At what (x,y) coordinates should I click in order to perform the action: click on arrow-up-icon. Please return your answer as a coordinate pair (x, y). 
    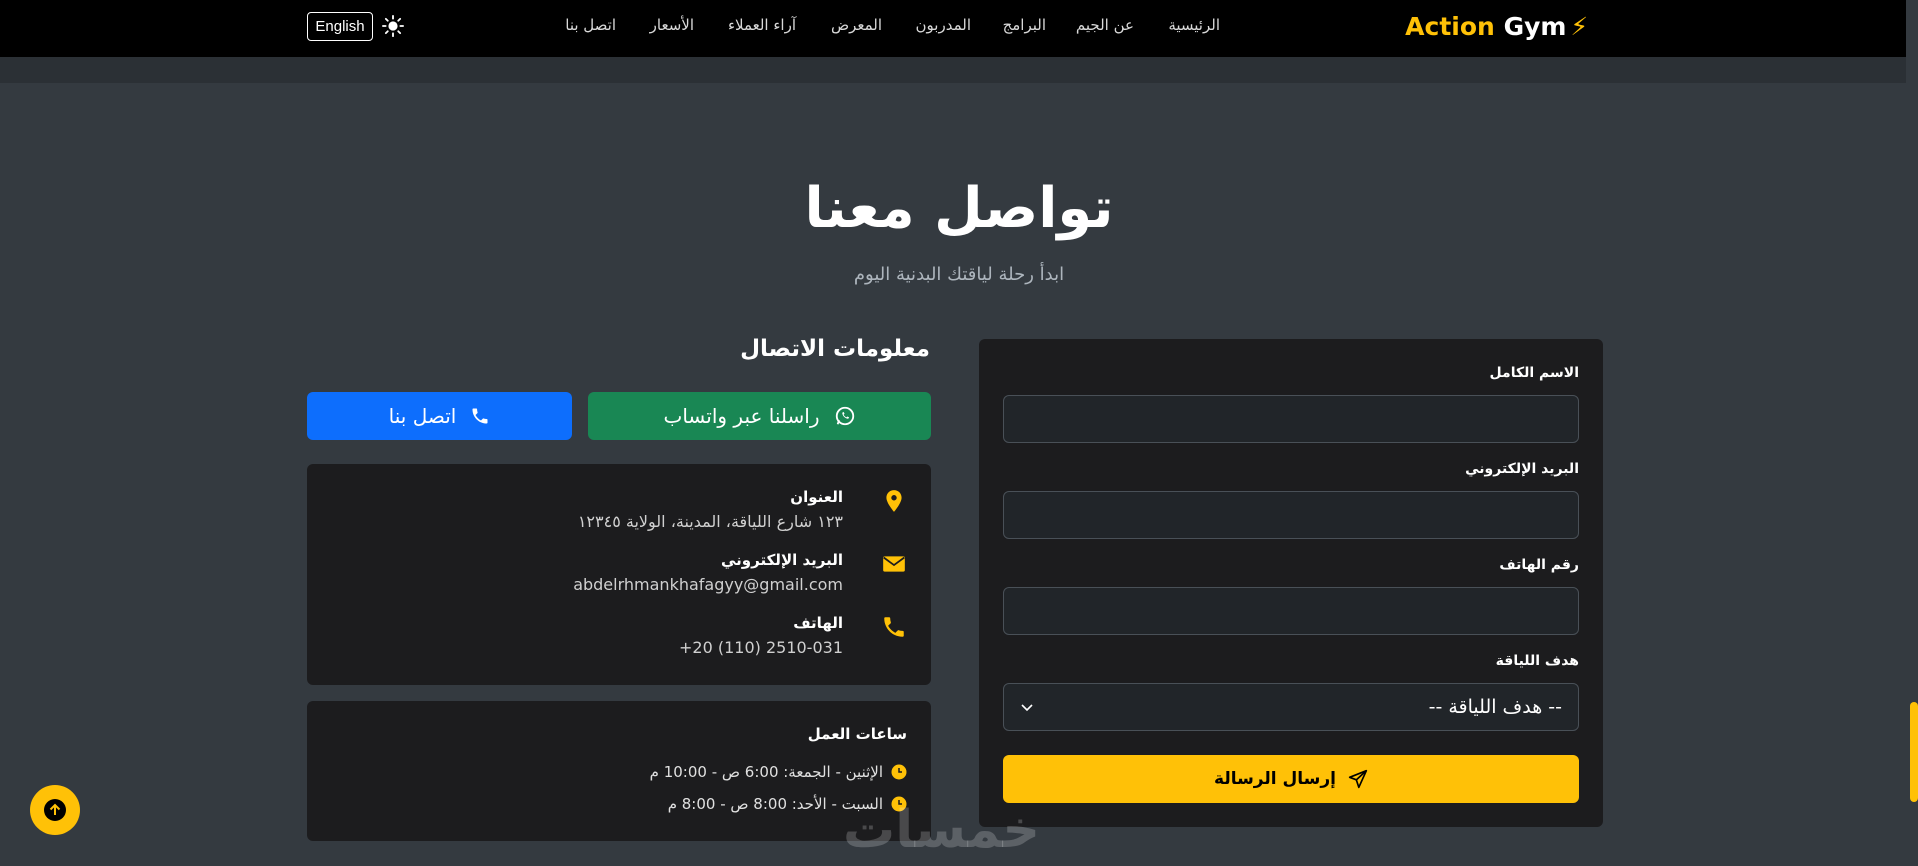
    Looking at the image, I should click on (55, 810).